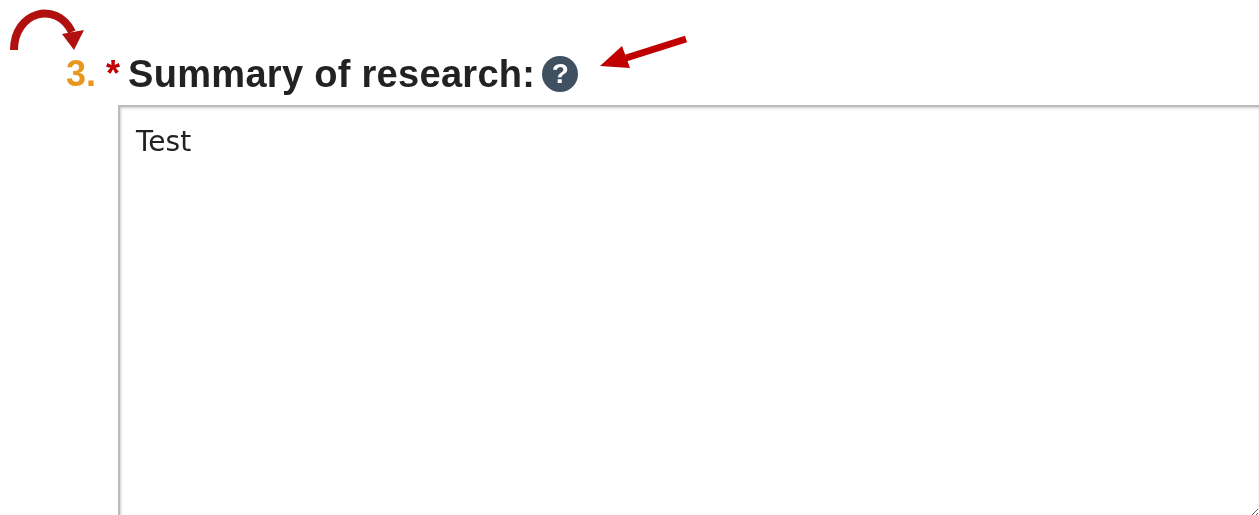  I want to click on help-icon: ?, so click(560, 74).